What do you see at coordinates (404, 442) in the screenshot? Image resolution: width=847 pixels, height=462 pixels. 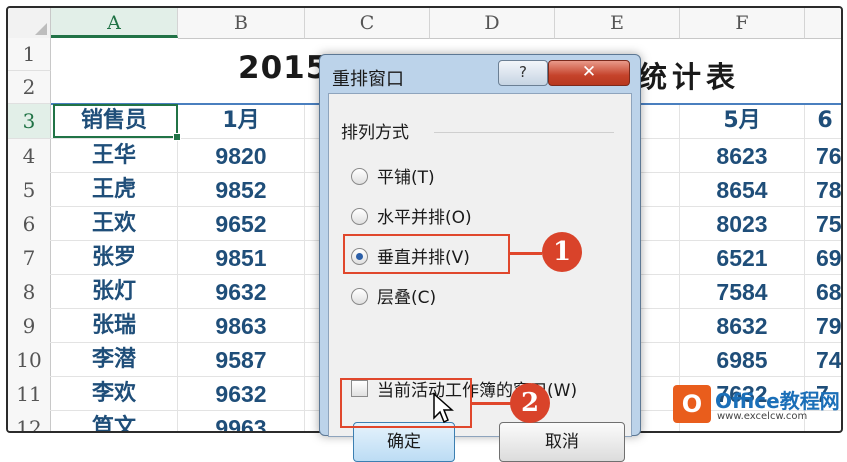 I see `ok-button: 确定` at bounding box center [404, 442].